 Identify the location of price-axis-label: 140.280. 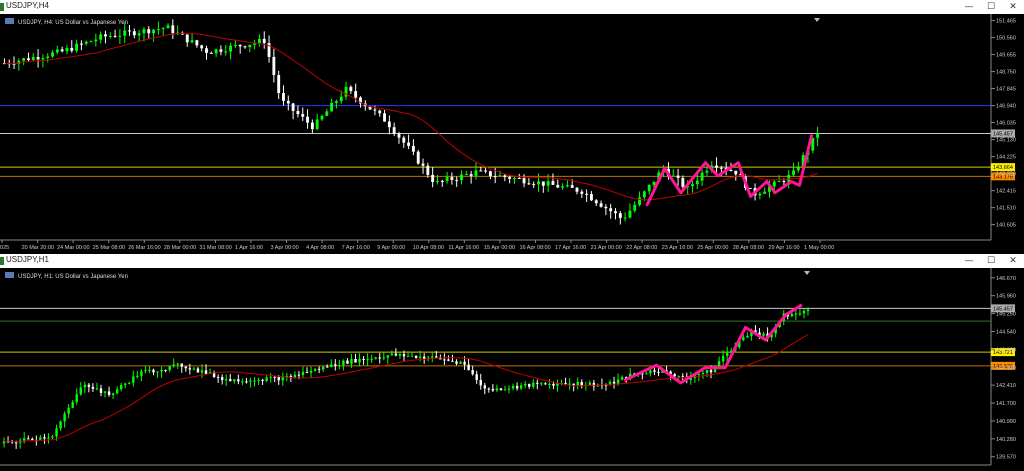
(1006, 440).